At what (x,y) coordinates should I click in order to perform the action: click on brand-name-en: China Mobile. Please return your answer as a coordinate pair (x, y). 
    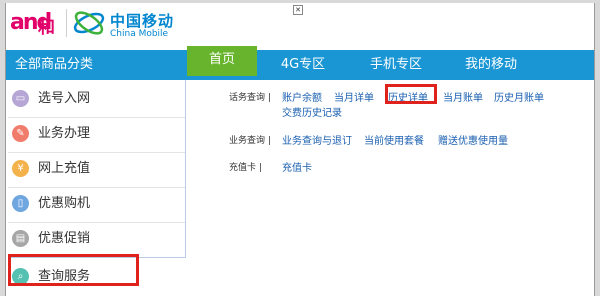
    Looking at the image, I should click on (139, 34).